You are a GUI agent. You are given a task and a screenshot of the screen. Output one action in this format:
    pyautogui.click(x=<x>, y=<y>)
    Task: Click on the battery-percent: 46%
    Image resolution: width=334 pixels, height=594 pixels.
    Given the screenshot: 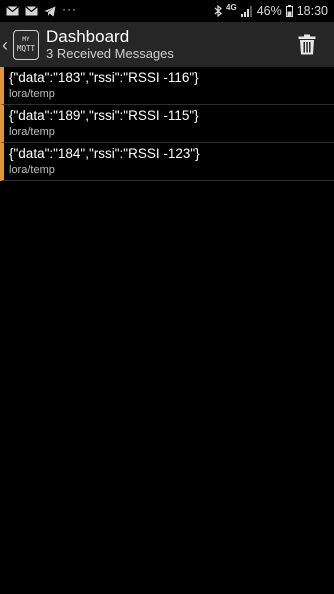 What is the action you would take?
    pyautogui.click(x=269, y=11)
    